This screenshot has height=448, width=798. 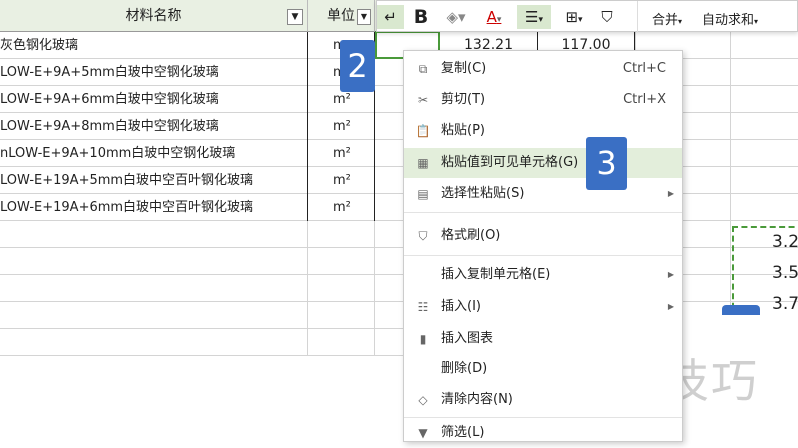 I want to click on mini-toolbar: ↵ B ◈▾ A▾ ☰▾ ⊞▾ ⛉ 合并▾ 自动求和▾, so click(x=587, y=16).